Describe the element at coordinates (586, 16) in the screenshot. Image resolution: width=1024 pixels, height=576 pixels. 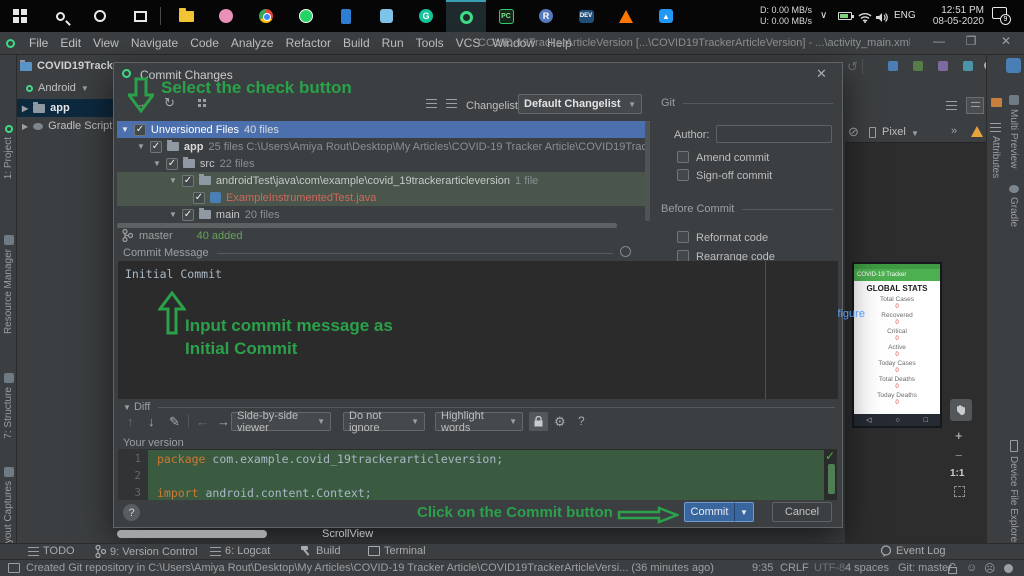
I see `devcpp-icon: DEV` at that location.